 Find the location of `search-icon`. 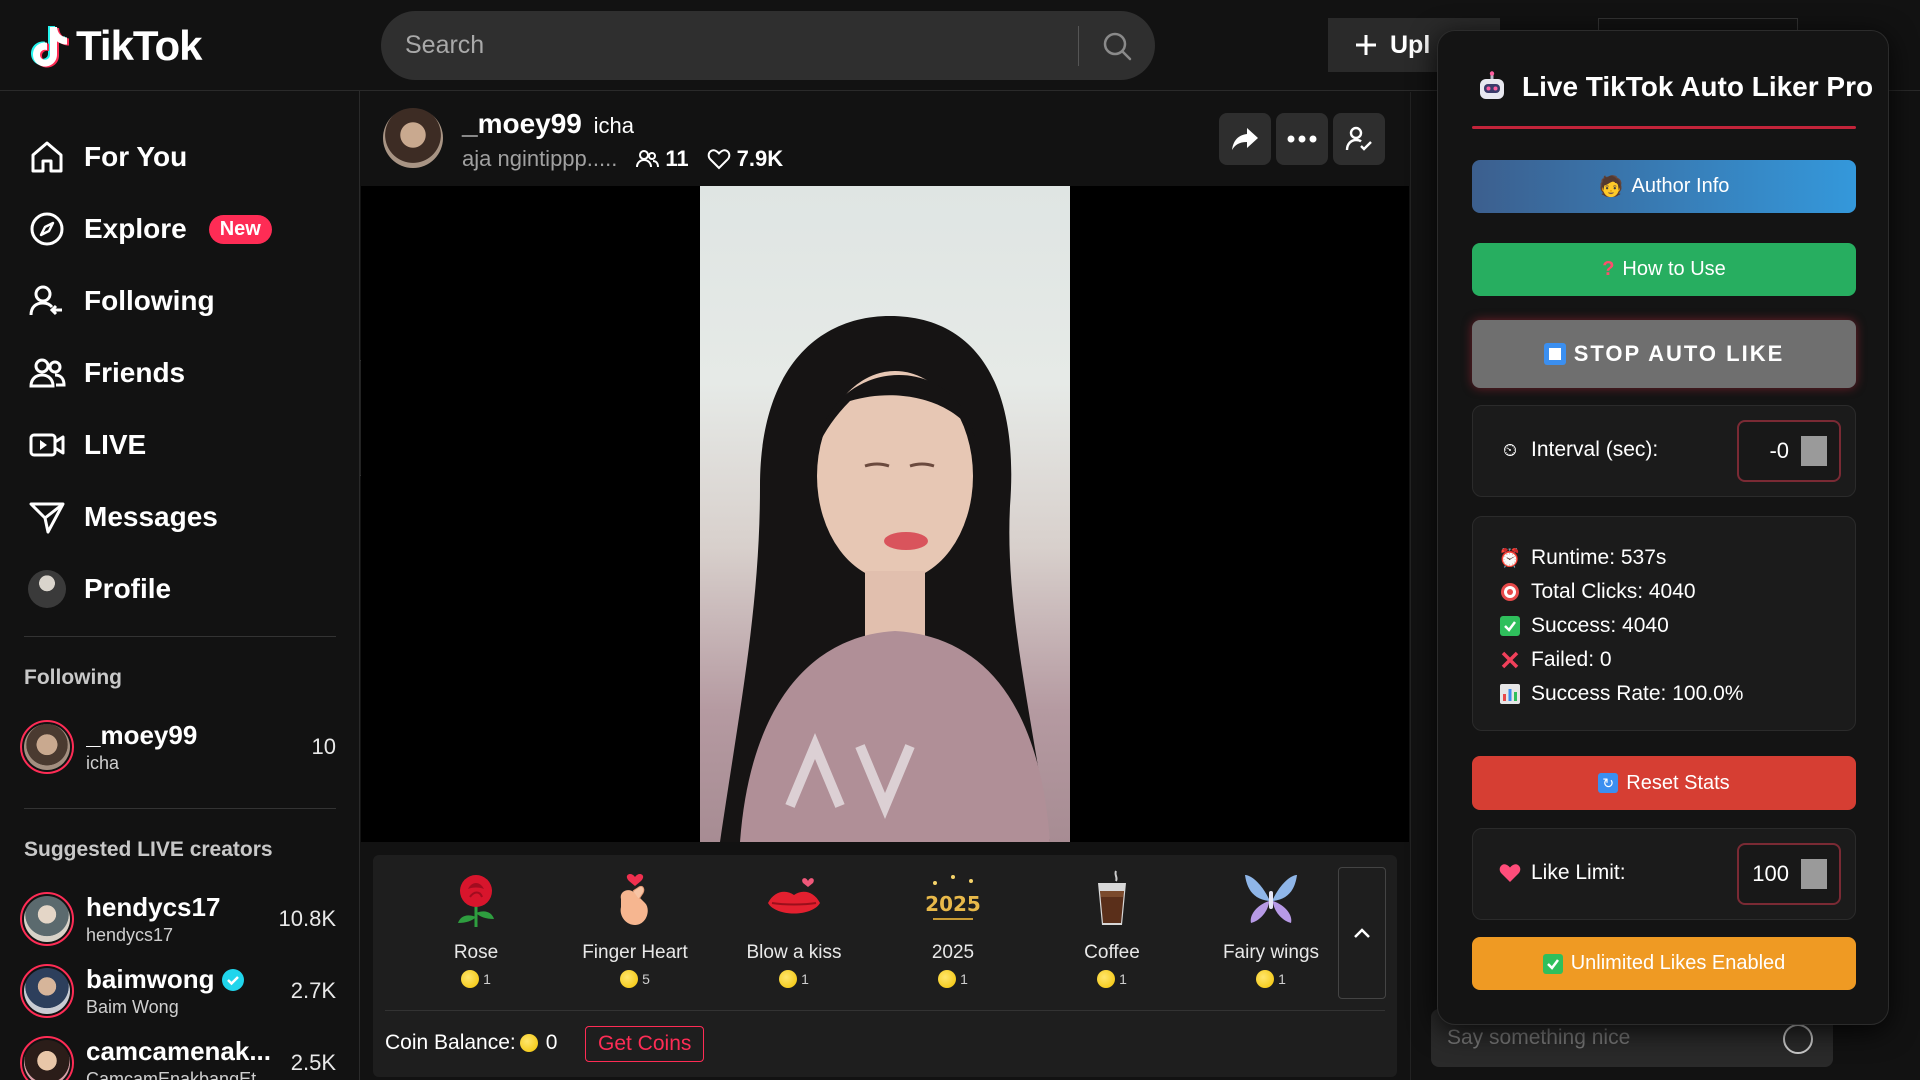

search-icon is located at coordinates (1117, 46).